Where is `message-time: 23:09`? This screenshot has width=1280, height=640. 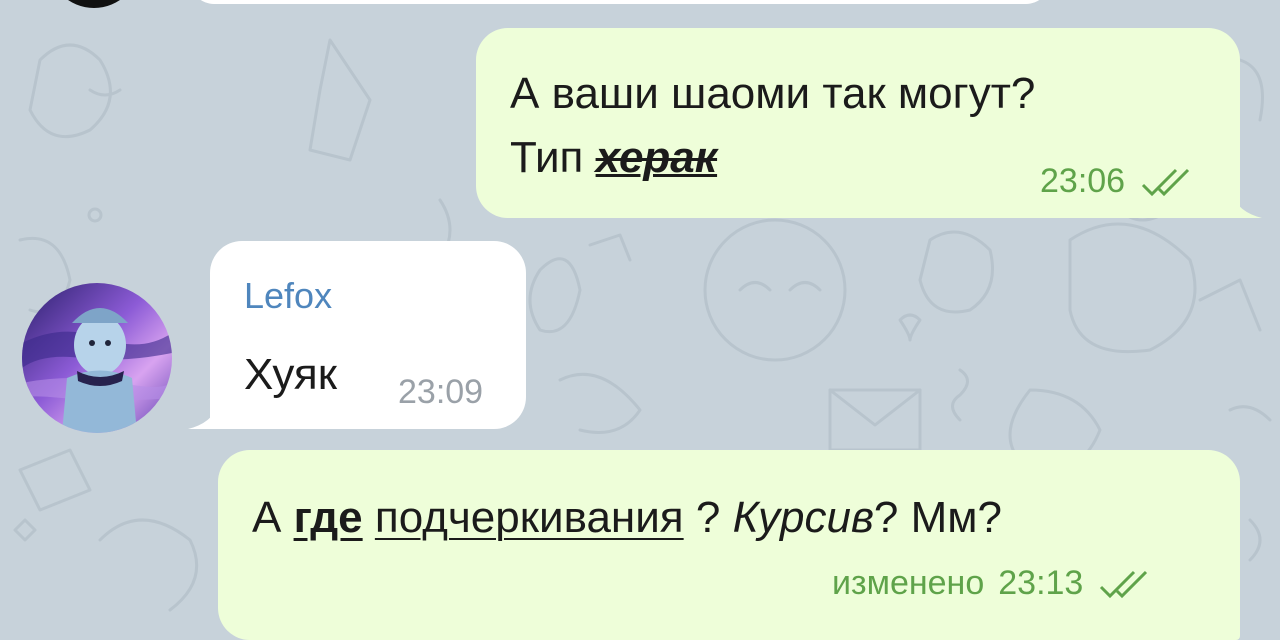 message-time: 23:09 is located at coordinates (441, 392).